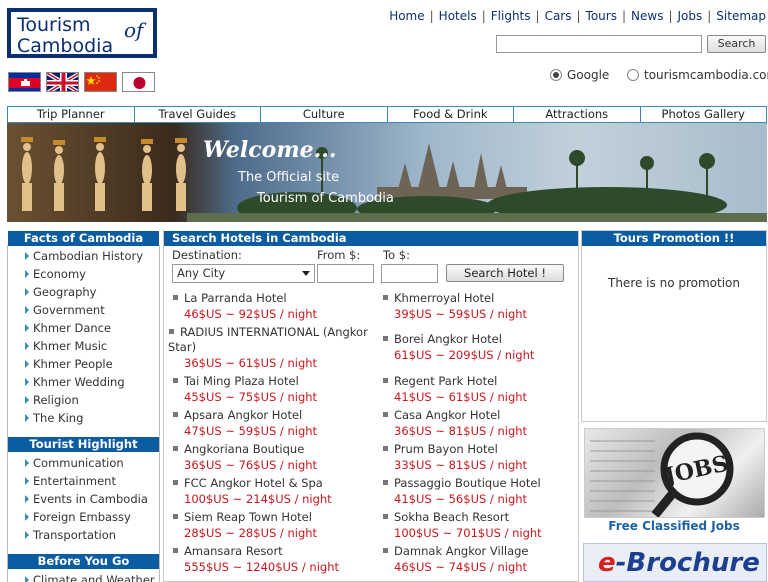  What do you see at coordinates (207, 255) in the screenshot?
I see `destination-label: Destination:` at bounding box center [207, 255].